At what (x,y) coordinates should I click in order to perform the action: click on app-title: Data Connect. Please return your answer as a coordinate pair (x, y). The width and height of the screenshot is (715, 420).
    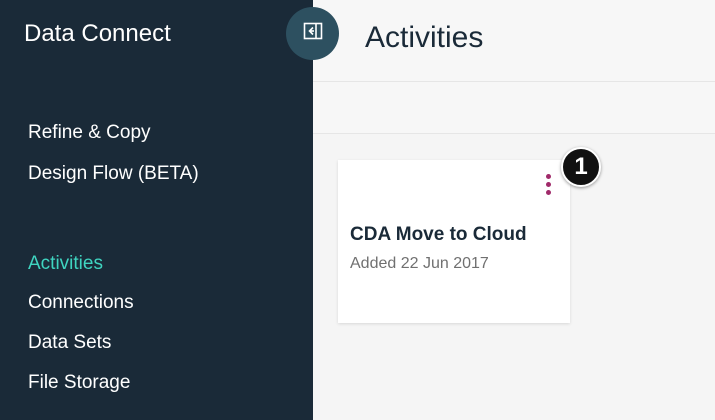
    Looking at the image, I should click on (97, 33).